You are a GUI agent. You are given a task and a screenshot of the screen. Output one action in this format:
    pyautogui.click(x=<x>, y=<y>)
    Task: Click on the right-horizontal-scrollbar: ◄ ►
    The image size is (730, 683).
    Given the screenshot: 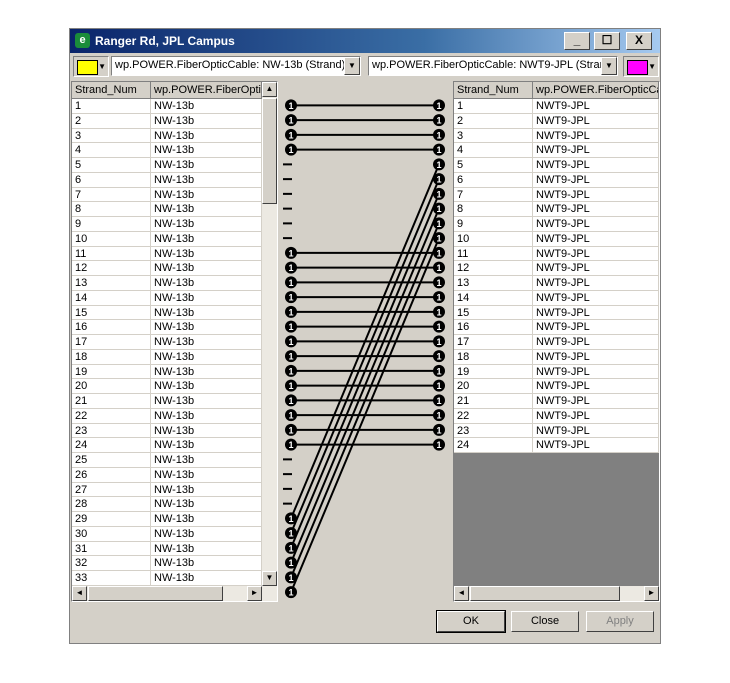 What is the action you would take?
    pyautogui.click(x=556, y=593)
    